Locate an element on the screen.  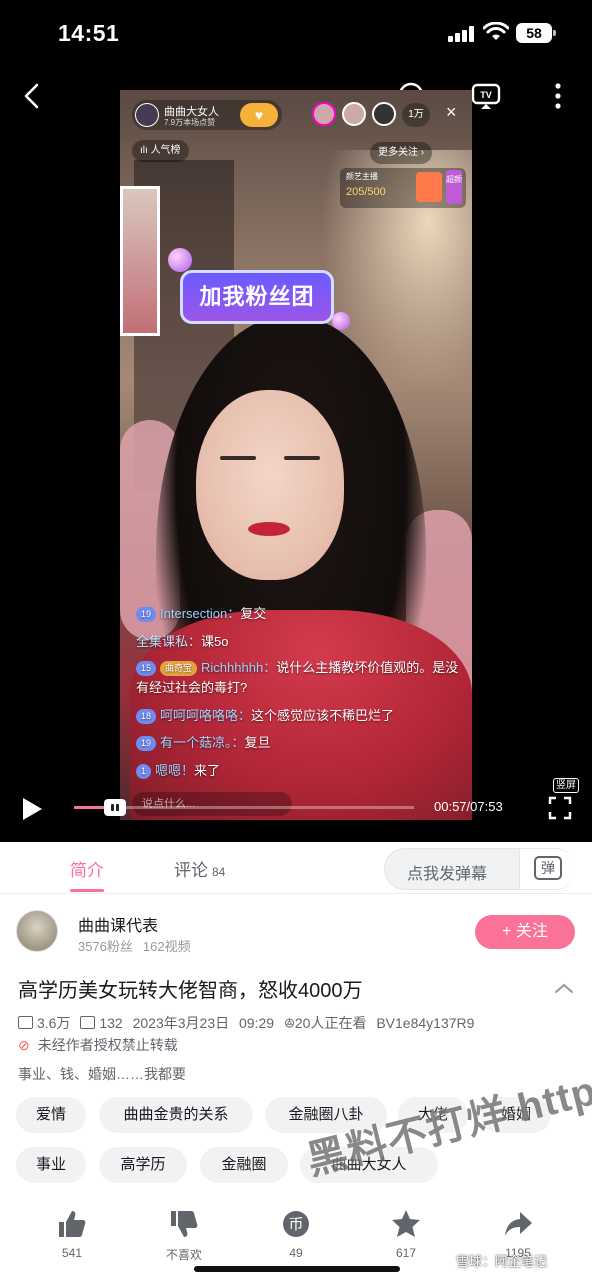
chat-nick: 有一个菇凉。： is located at coordinates (202, 742).